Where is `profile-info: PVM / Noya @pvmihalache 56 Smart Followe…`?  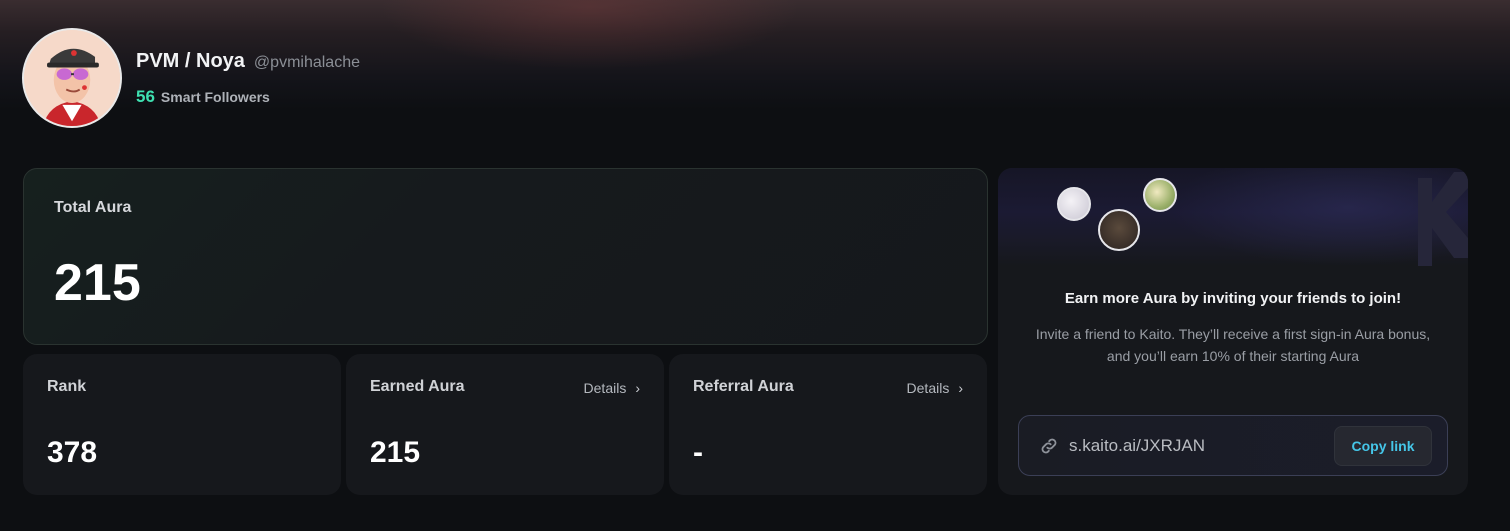
profile-info: PVM / Noya @pvmihalache 56 Smart Followe… is located at coordinates (248, 78).